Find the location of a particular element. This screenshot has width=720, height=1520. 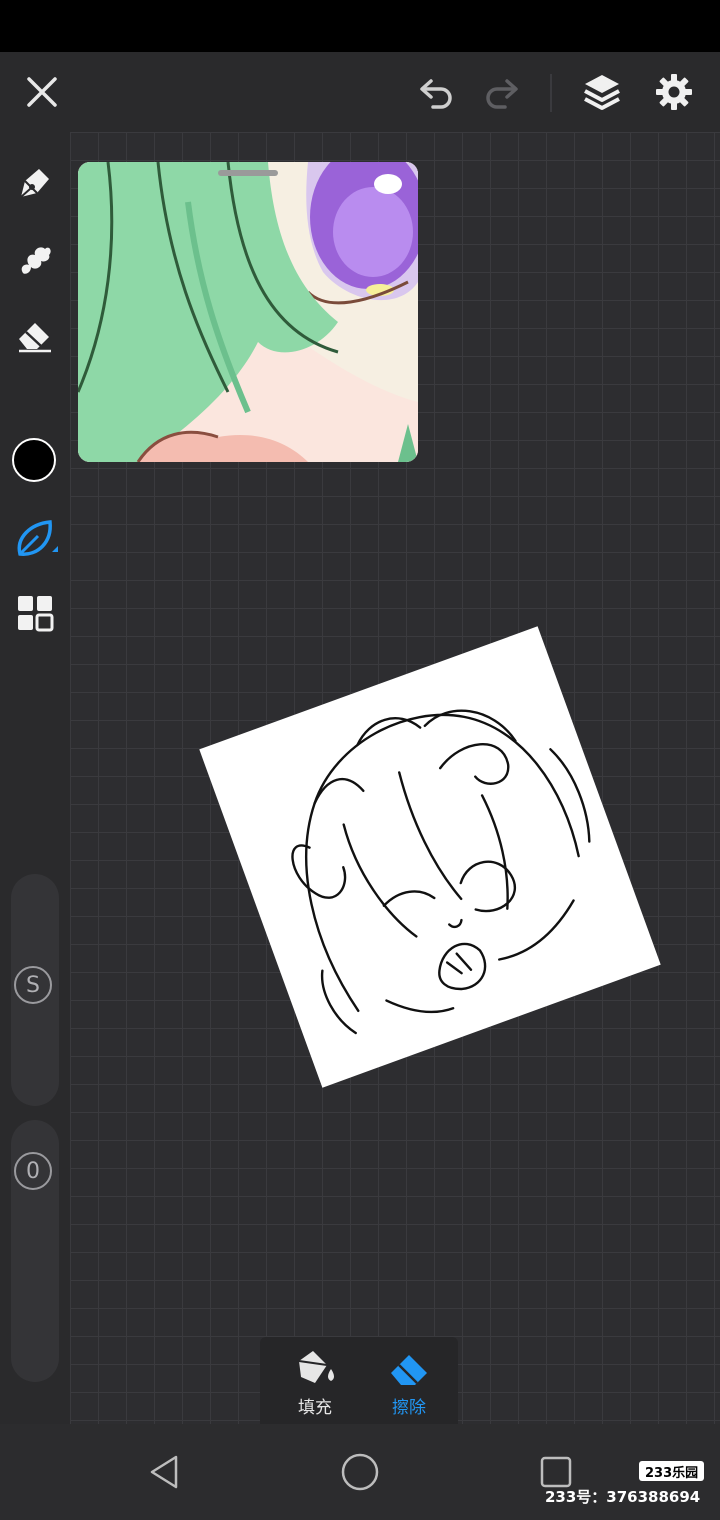

gear-icon is located at coordinates (674, 92).